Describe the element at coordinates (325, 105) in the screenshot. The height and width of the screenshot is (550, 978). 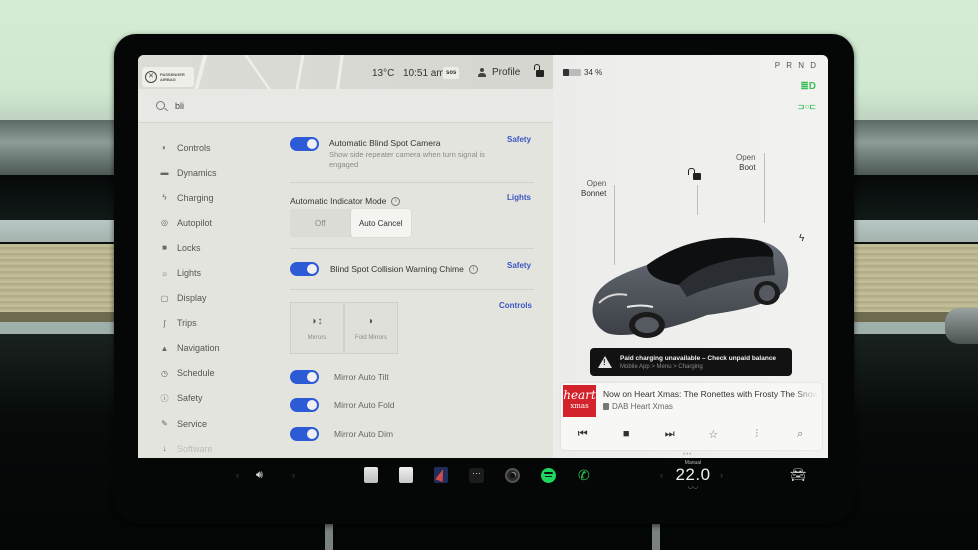
I see `settings-search-input` at that location.